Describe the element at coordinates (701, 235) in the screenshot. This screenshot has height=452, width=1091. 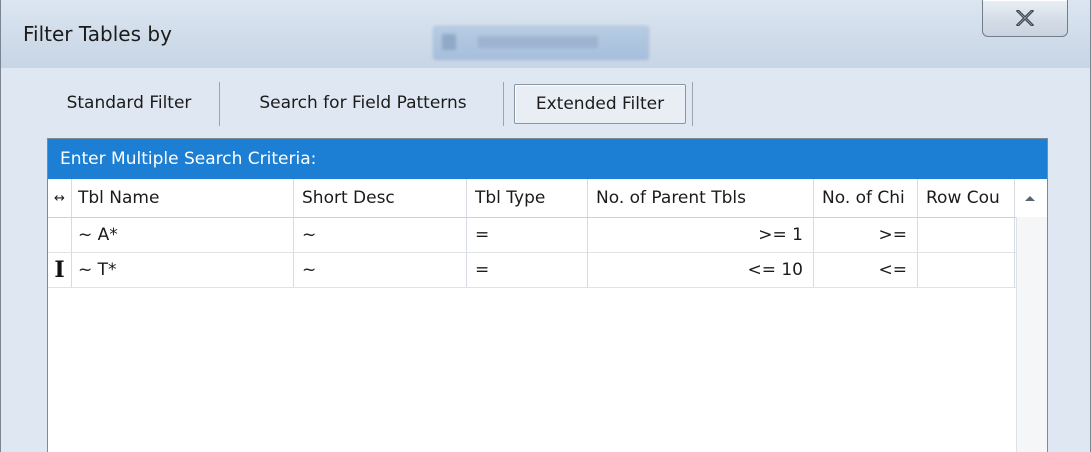
I see `cell-parent-tbls: >= 1` at that location.